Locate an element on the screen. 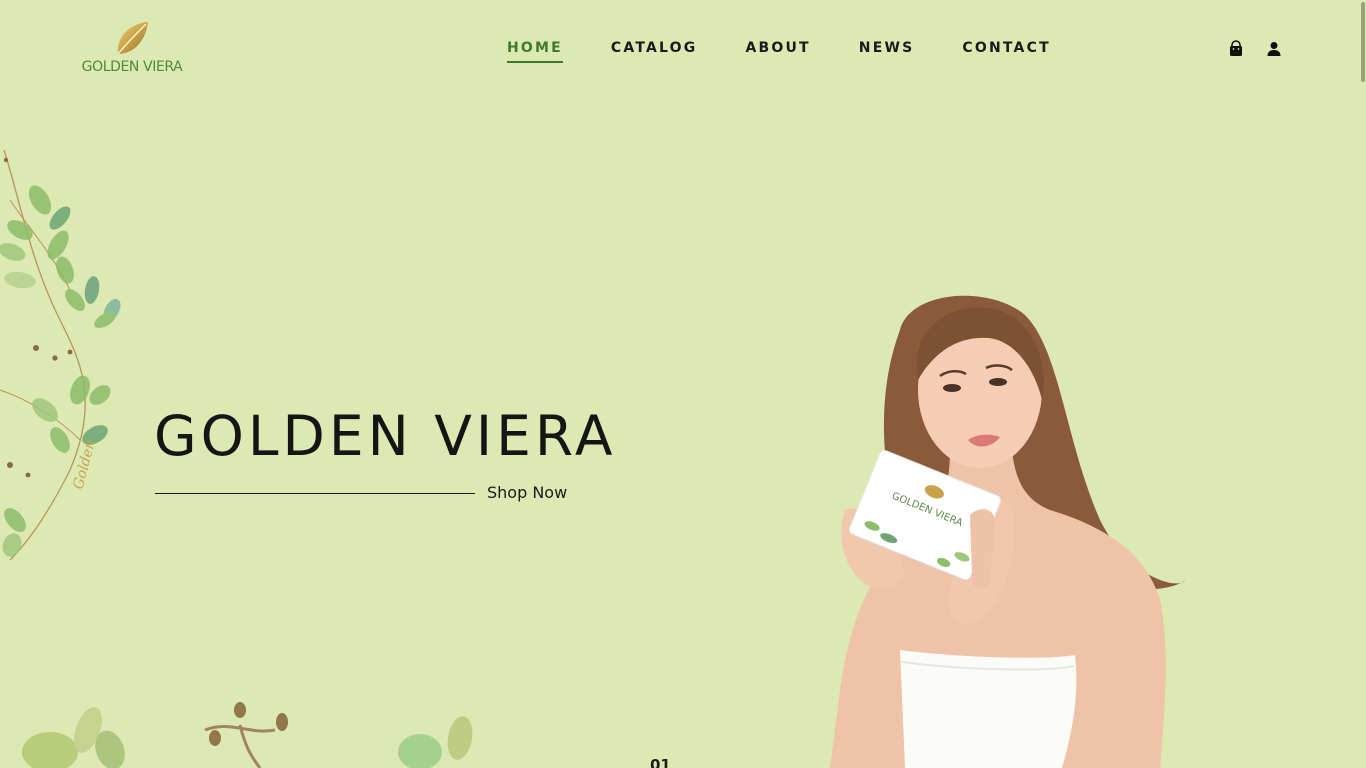 The width and height of the screenshot is (1366, 768). nav-catalog: CATALOG is located at coordinates (654, 51).